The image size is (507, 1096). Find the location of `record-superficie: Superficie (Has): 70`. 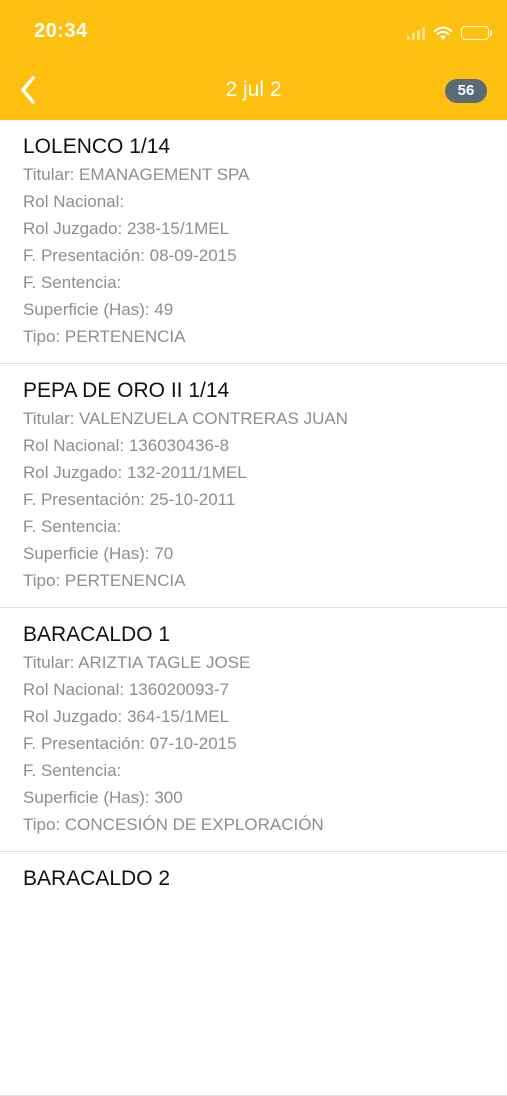

record-superficie: Superficie (Has): 70 is located at coordinates (98, 553).